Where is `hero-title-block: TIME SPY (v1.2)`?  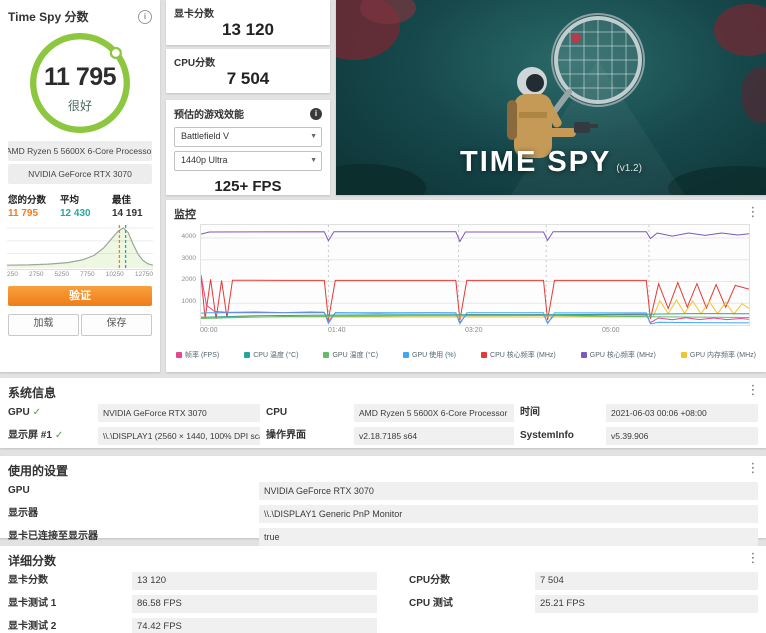 hero-title-block: TIME SPY (v1.2) is located at coordinates (551, 162).